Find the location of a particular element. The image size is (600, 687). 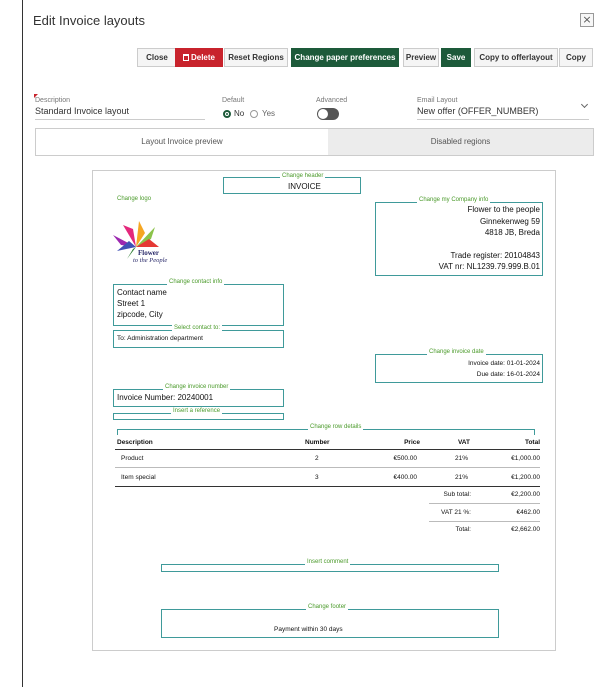

grand-total-label: Total: is located at coordinates (463, 529).